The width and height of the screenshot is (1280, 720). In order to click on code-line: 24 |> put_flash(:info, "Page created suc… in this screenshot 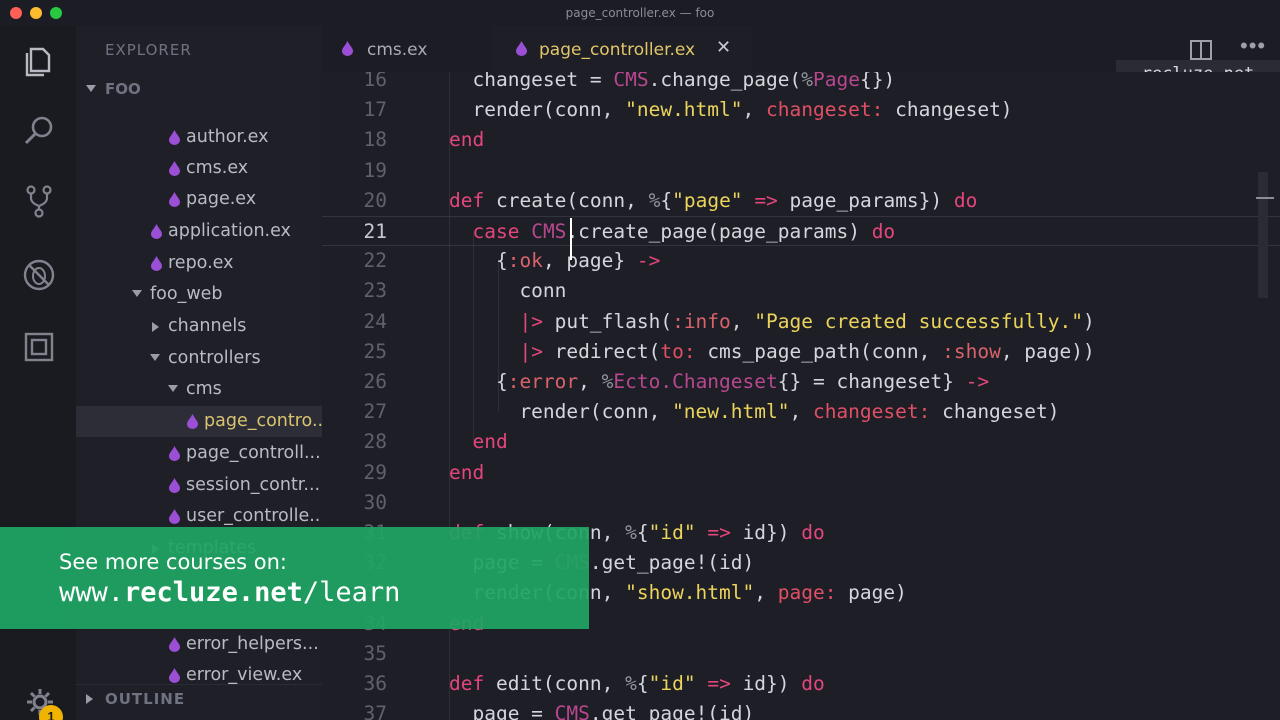, I will do `click(801, 322)`.